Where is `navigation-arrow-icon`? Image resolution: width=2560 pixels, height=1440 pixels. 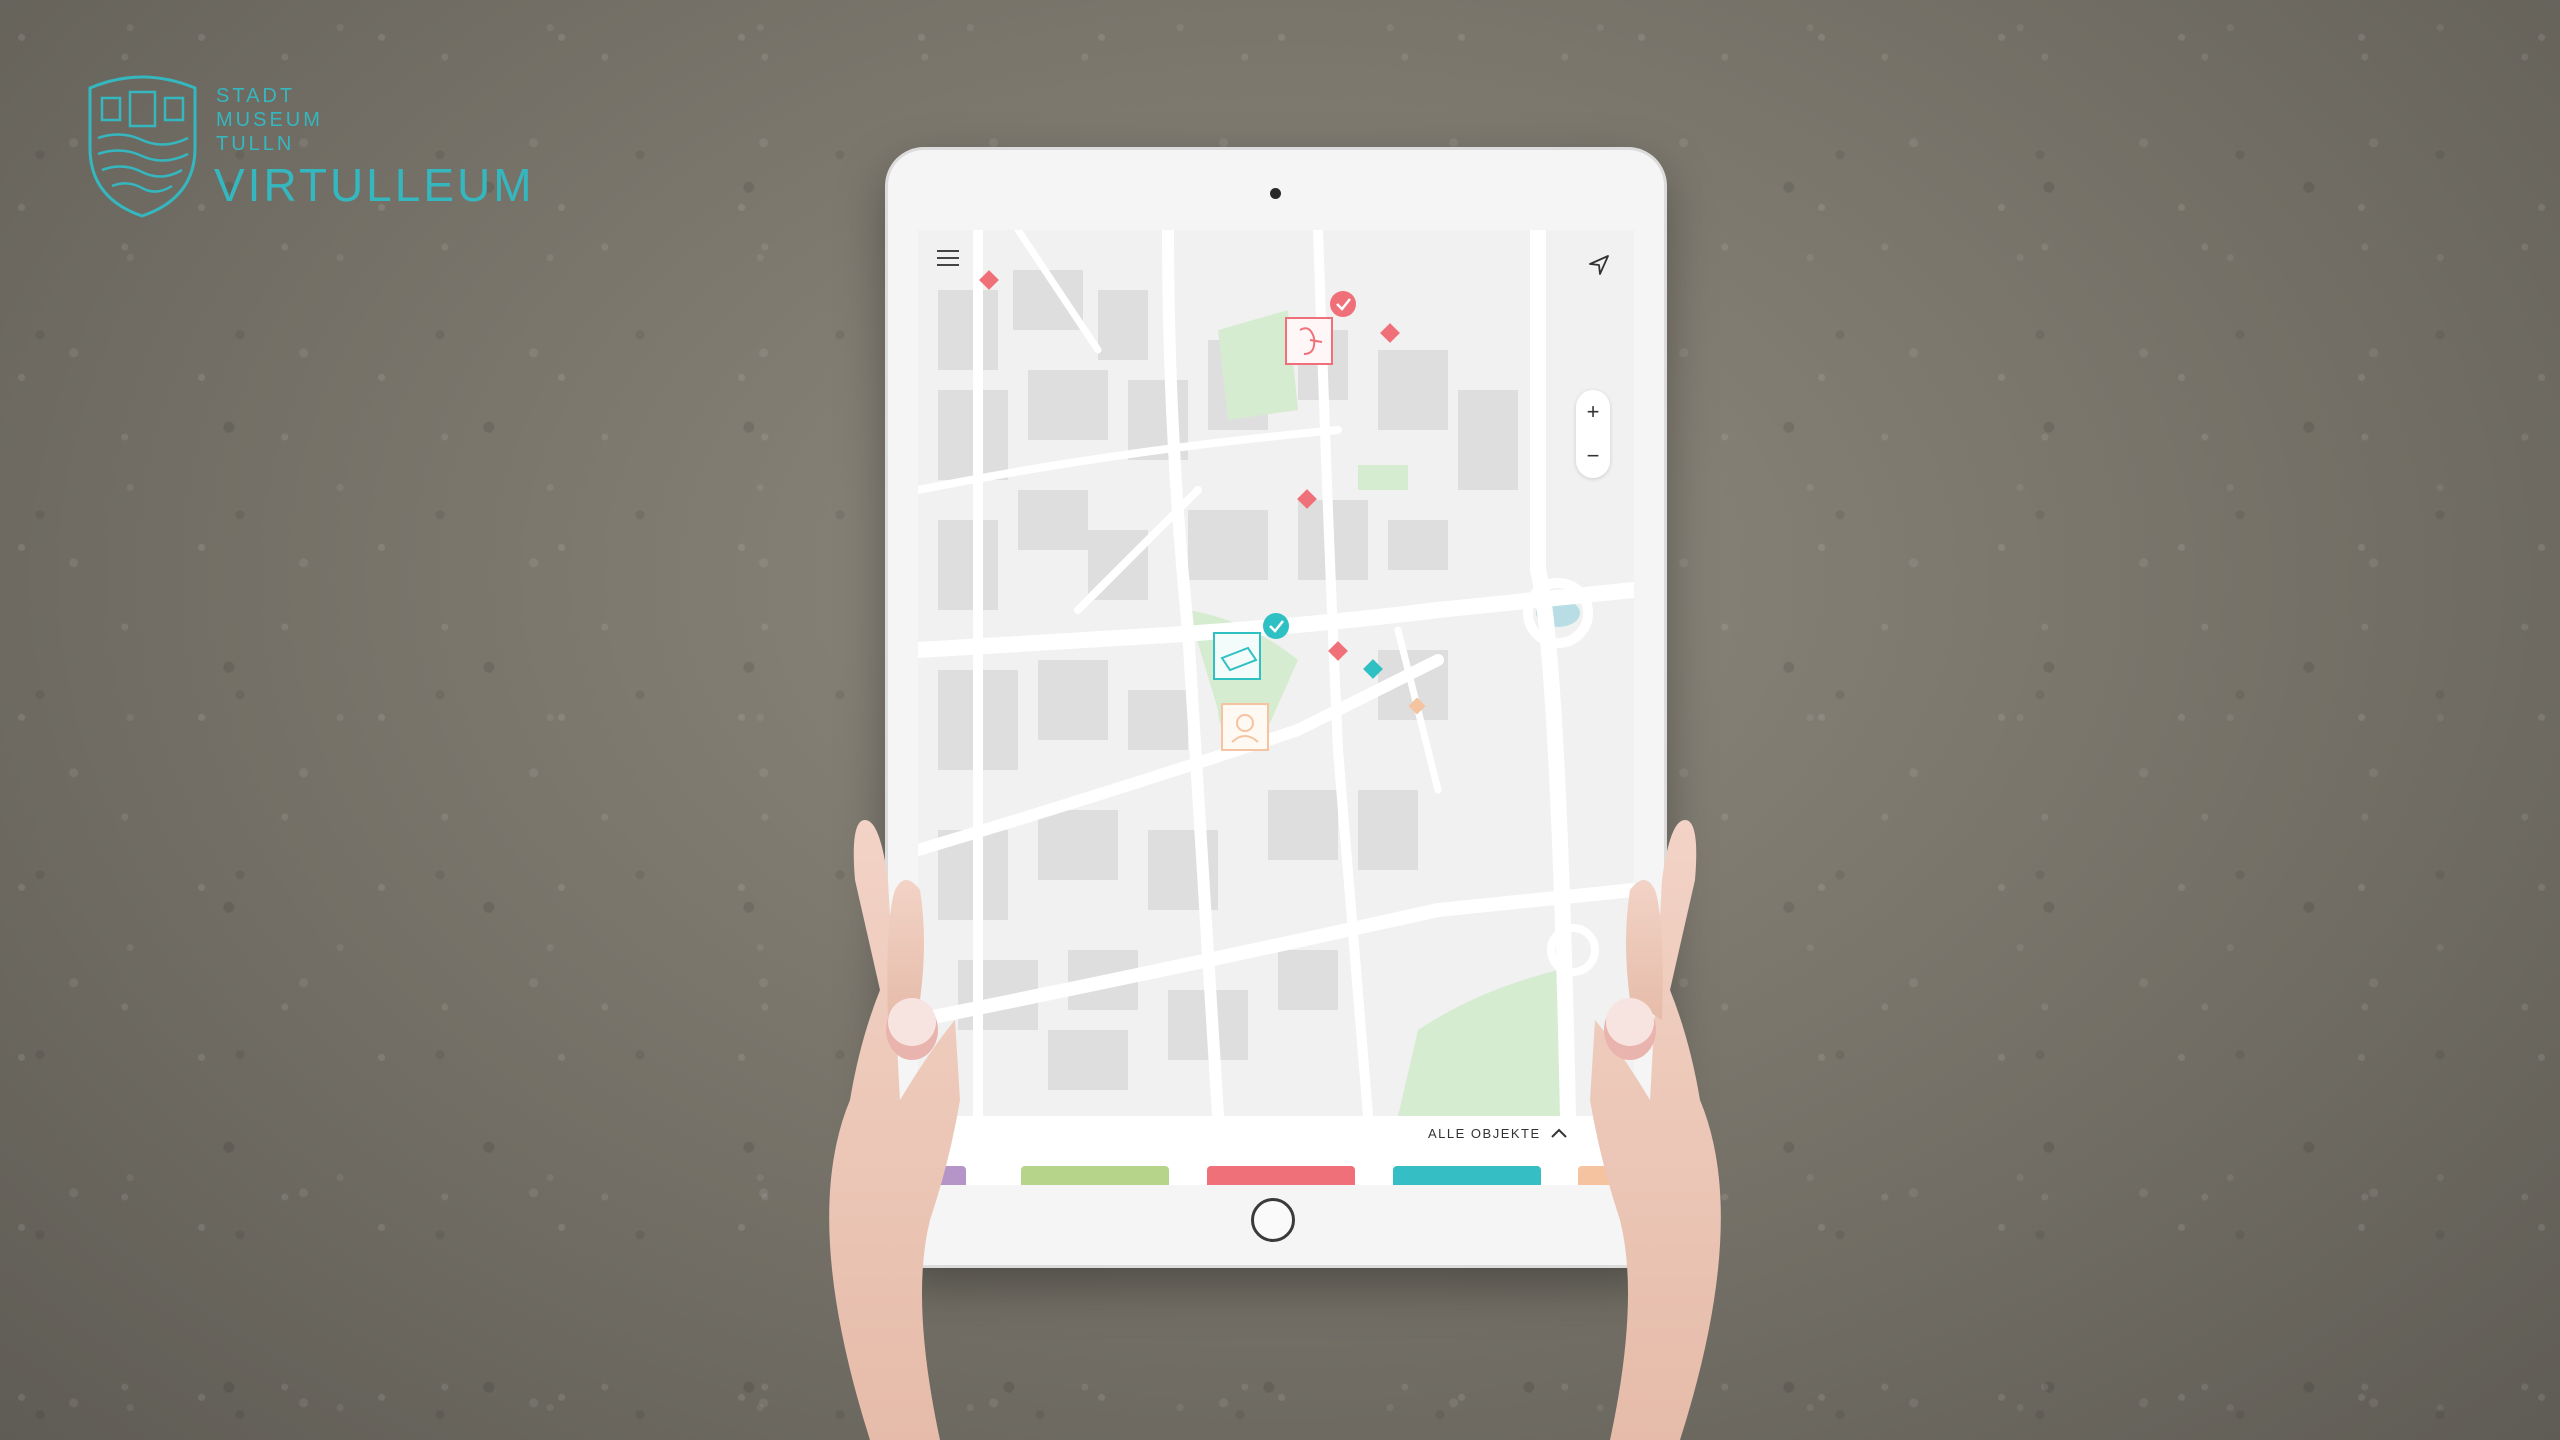
navigation-arrow-icon is located at coordinates (1599, 265).